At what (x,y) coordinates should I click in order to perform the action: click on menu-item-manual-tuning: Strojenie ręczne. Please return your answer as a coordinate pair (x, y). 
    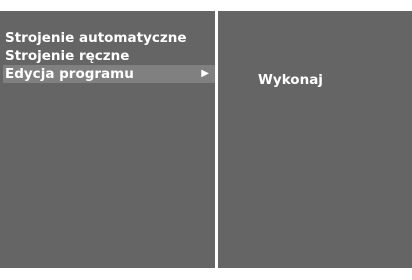
    Looking at the image, I should click on (109, 56).